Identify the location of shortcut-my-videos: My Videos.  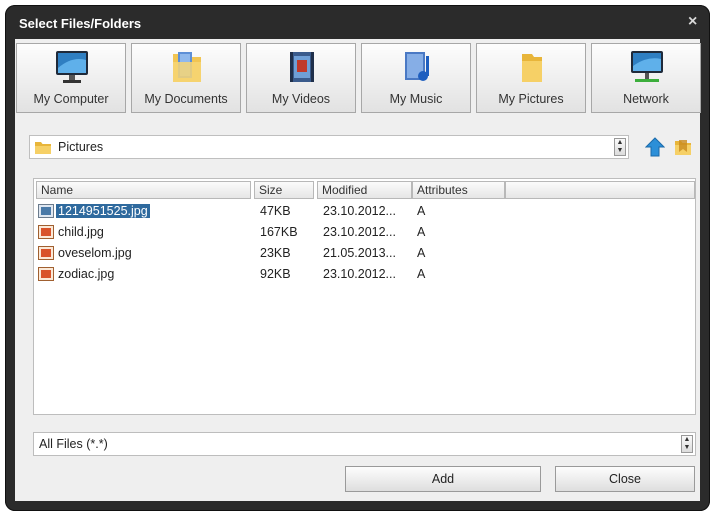
(301, 78).